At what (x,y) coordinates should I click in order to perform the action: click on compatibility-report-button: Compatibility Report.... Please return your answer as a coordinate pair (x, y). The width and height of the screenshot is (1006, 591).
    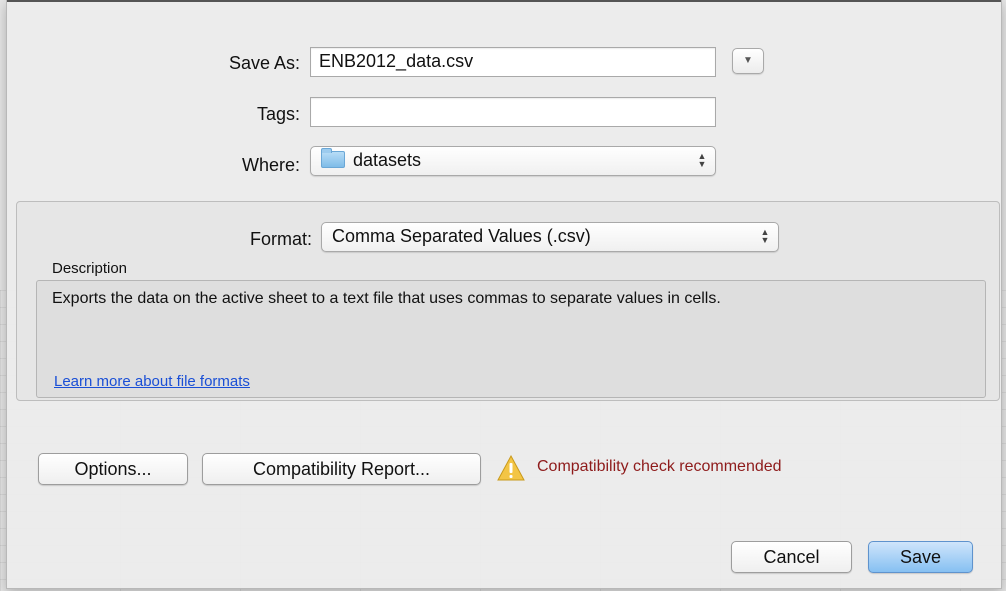
    Looking at the image, I should click on (341, 469).